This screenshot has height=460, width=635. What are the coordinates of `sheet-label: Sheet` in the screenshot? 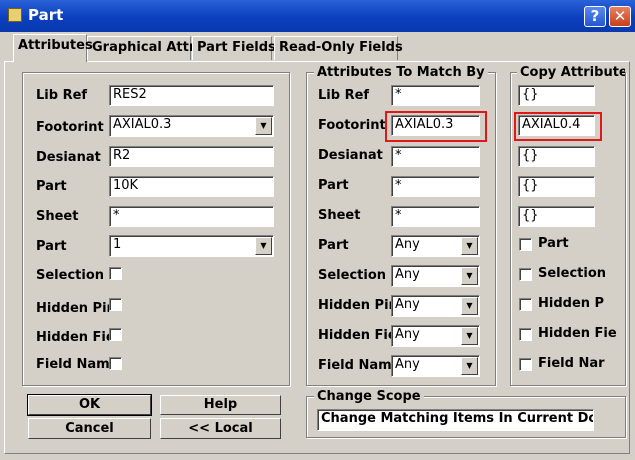 It's located at (57, 216).